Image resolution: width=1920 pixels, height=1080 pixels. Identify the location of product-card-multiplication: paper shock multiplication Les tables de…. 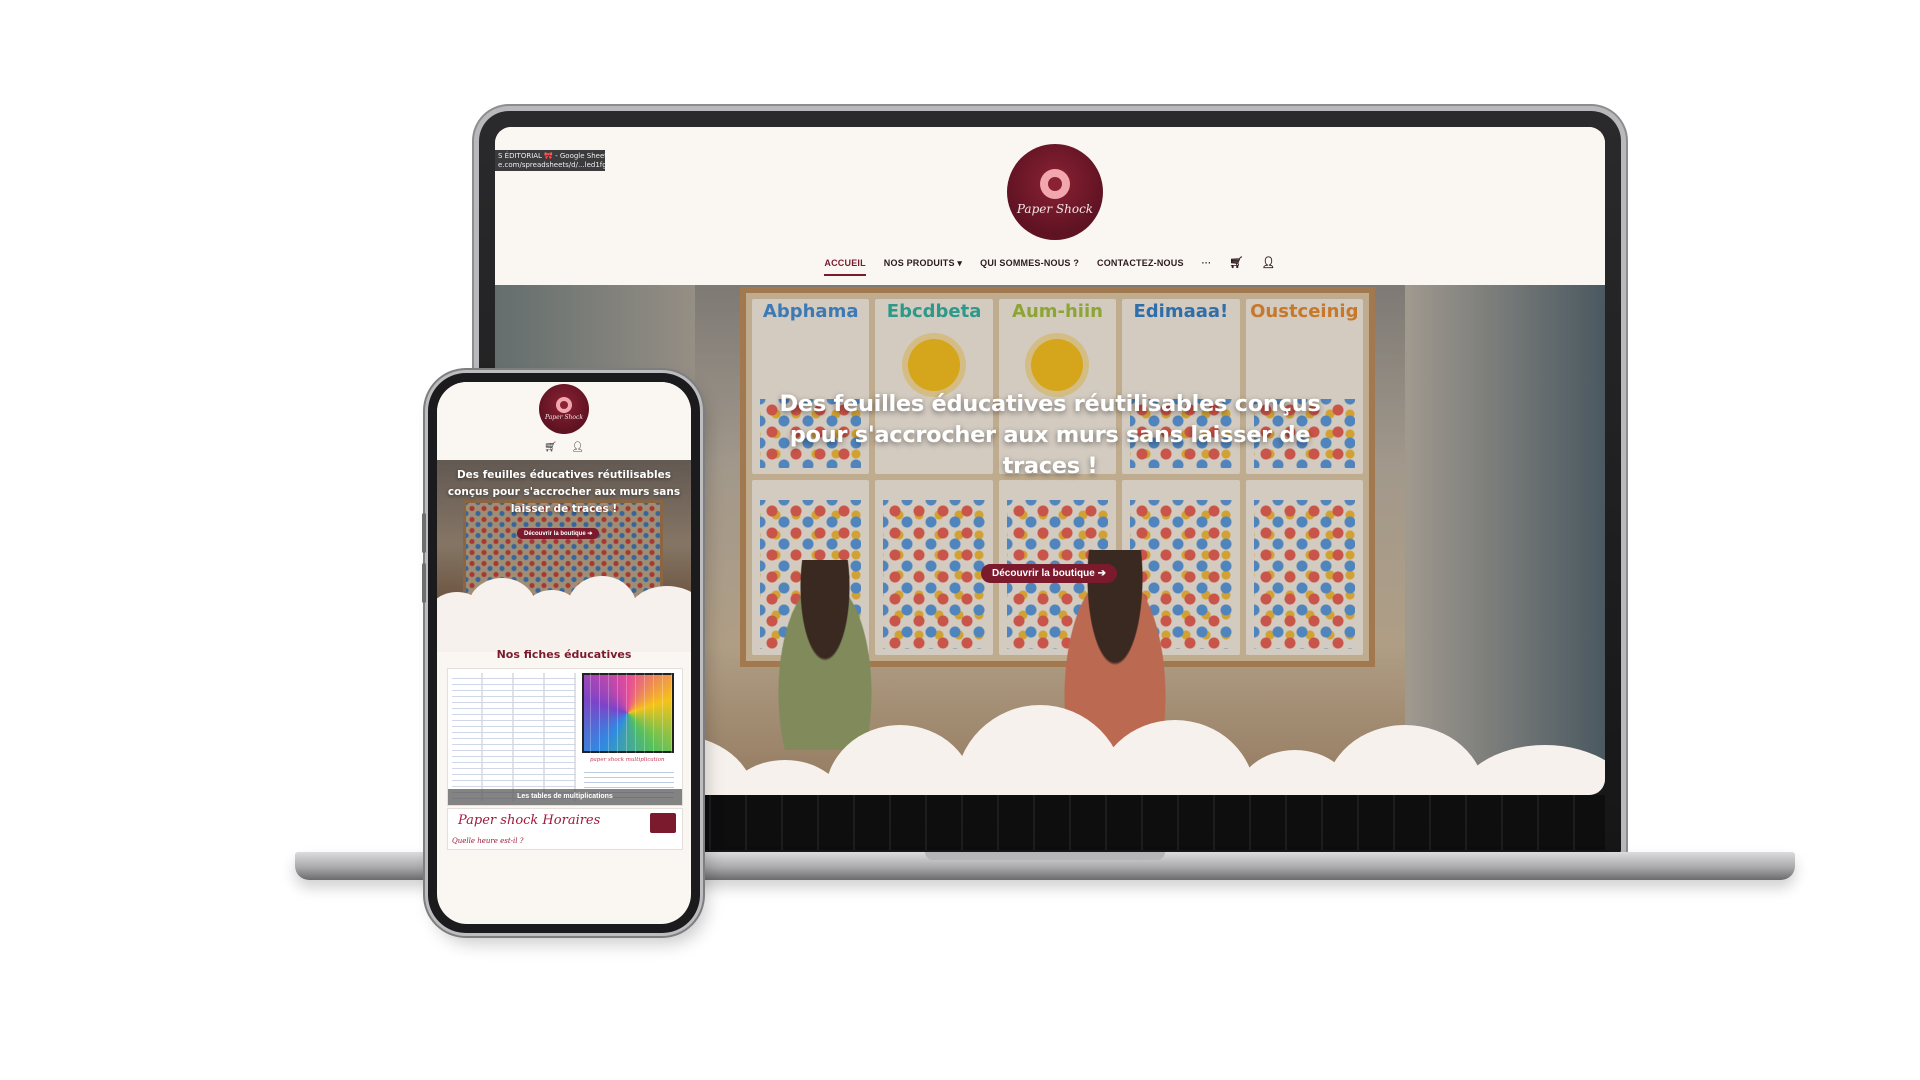
(565, 737).